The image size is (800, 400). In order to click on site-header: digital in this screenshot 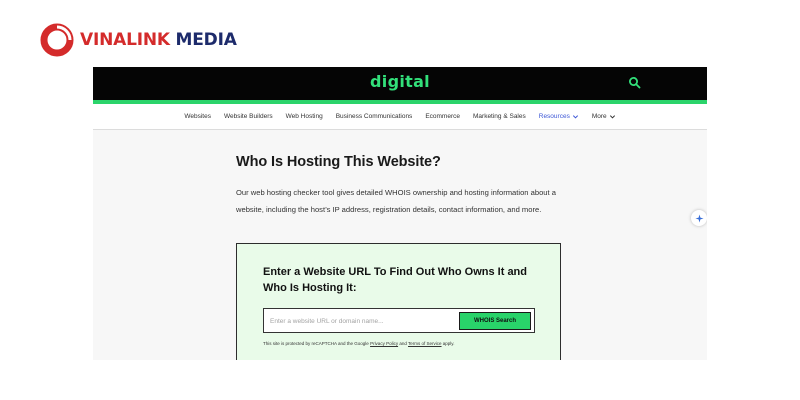, I will do `click(400, 83)`.